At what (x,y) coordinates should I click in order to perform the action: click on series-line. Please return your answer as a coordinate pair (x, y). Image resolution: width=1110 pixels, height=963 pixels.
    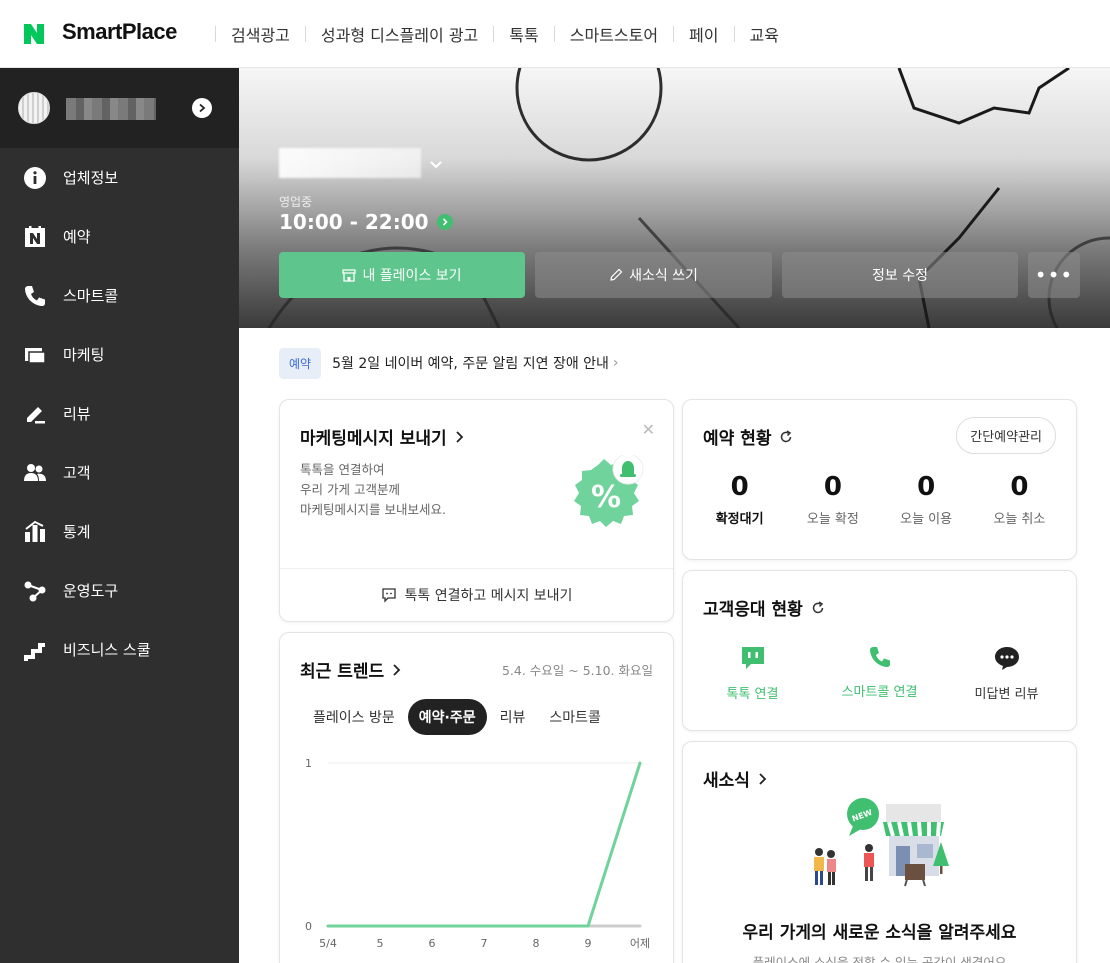
    Looking at the image, I should click on (484, 844).